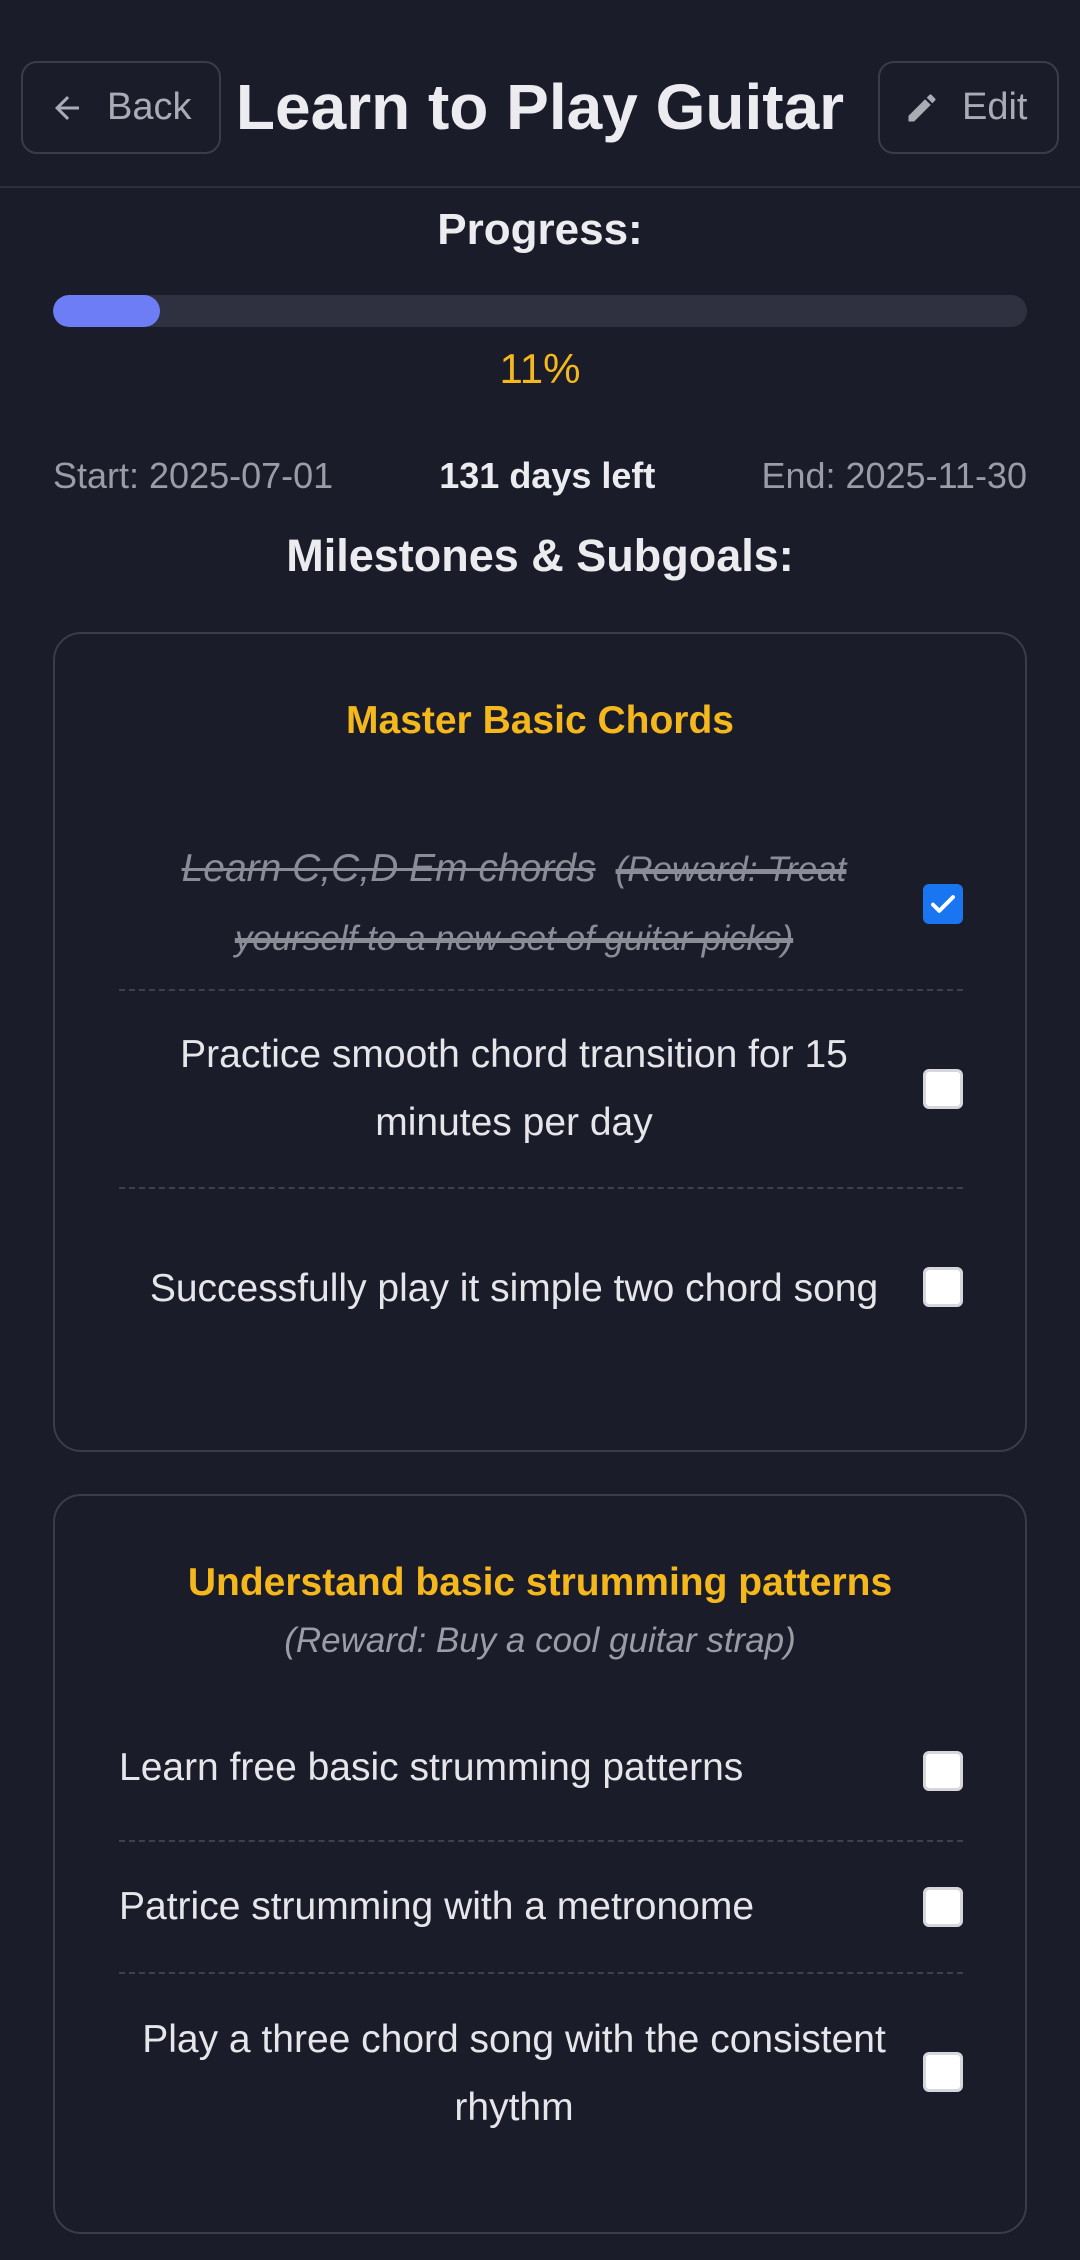  I want to click on progress-percent: 11%, so click(540, 368).